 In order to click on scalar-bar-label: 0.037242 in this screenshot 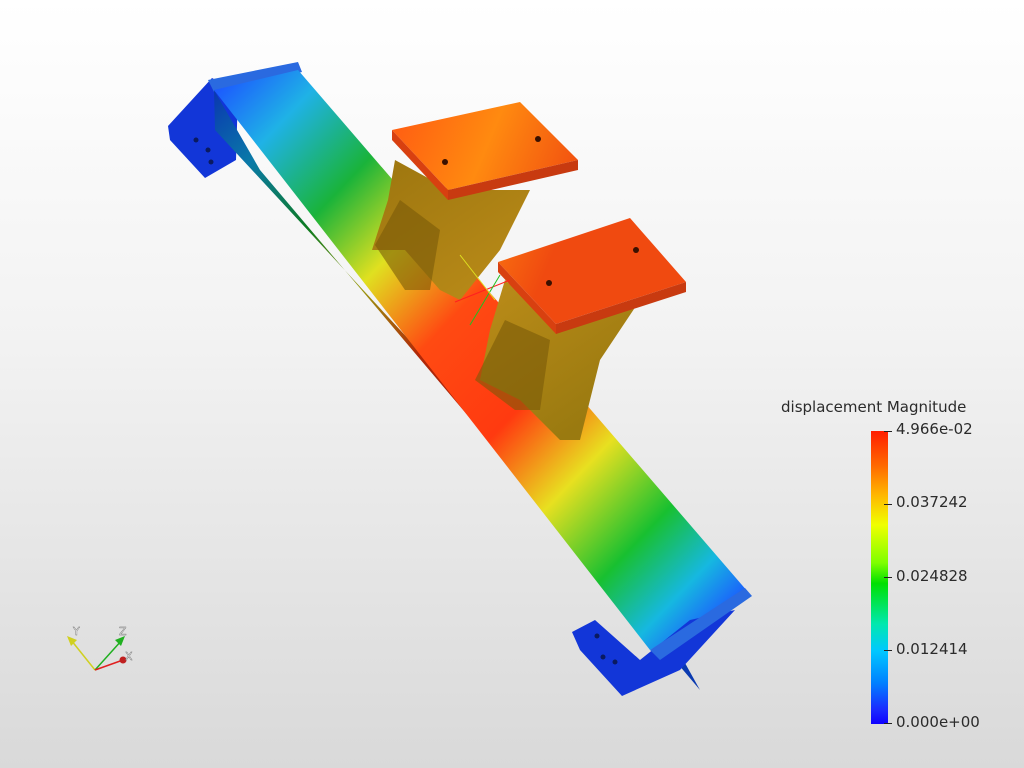, I will do `click(932, 502)`.